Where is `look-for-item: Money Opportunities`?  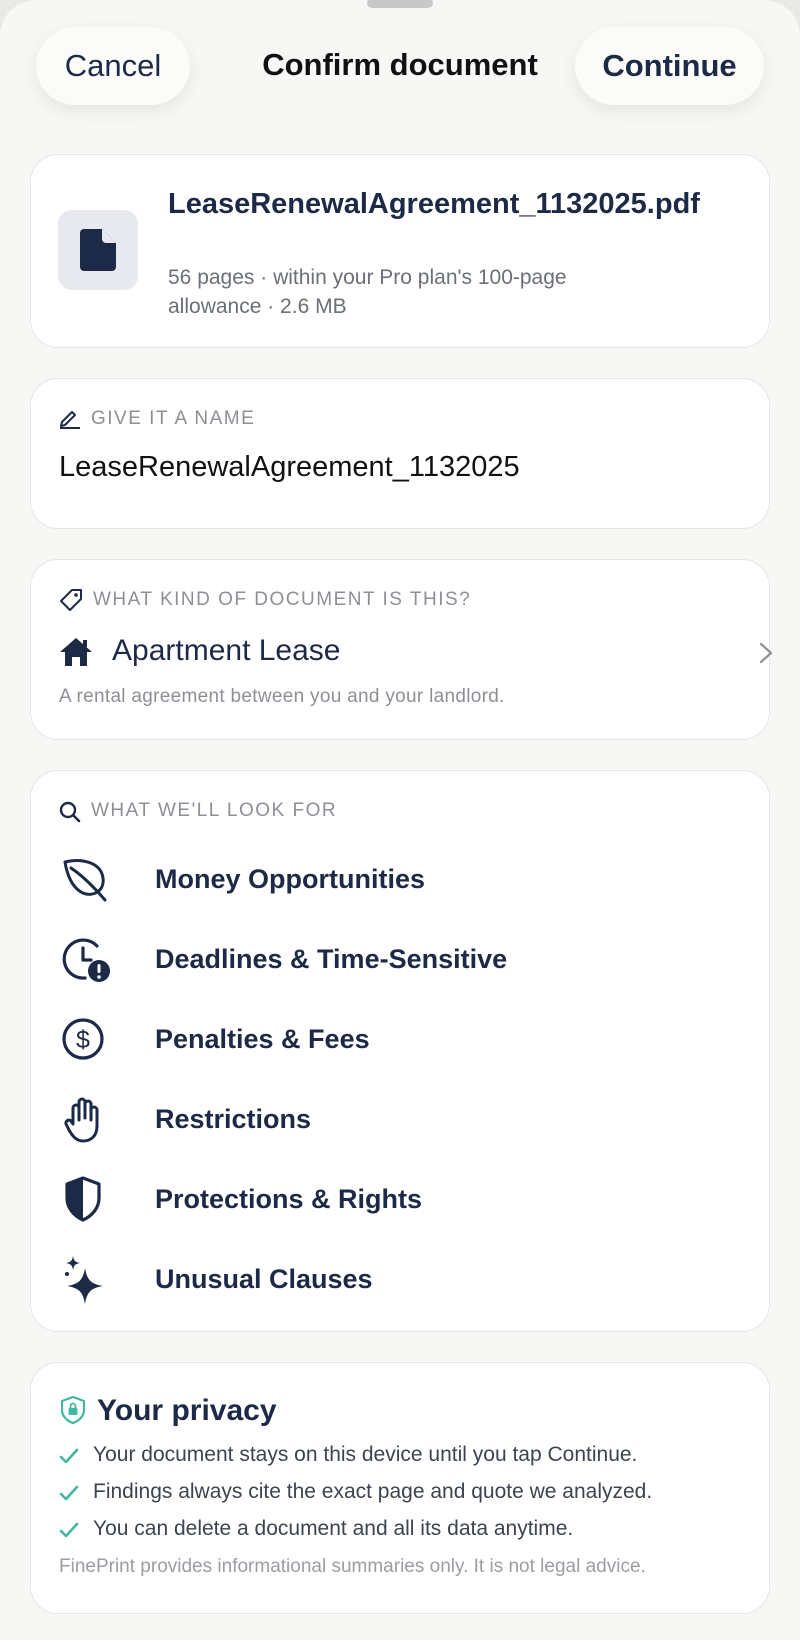
look-for-item: Money Opportunities is located at coordinates (391, 879).